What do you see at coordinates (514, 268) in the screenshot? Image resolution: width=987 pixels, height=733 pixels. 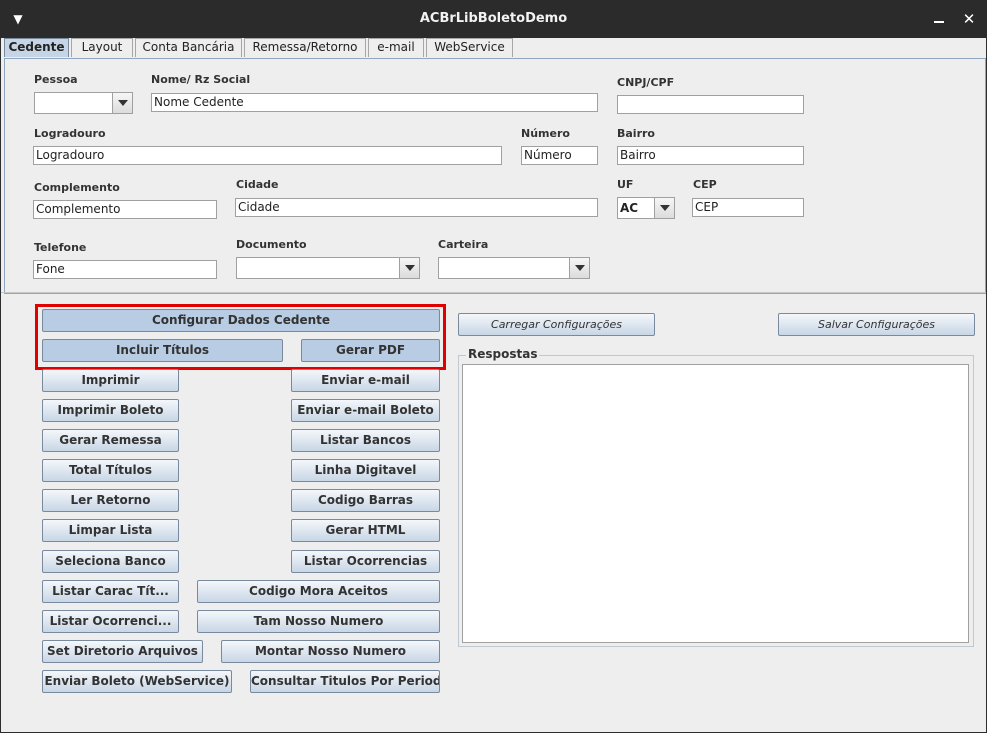 I see `carteira-select` at bounding box center [514, 268].